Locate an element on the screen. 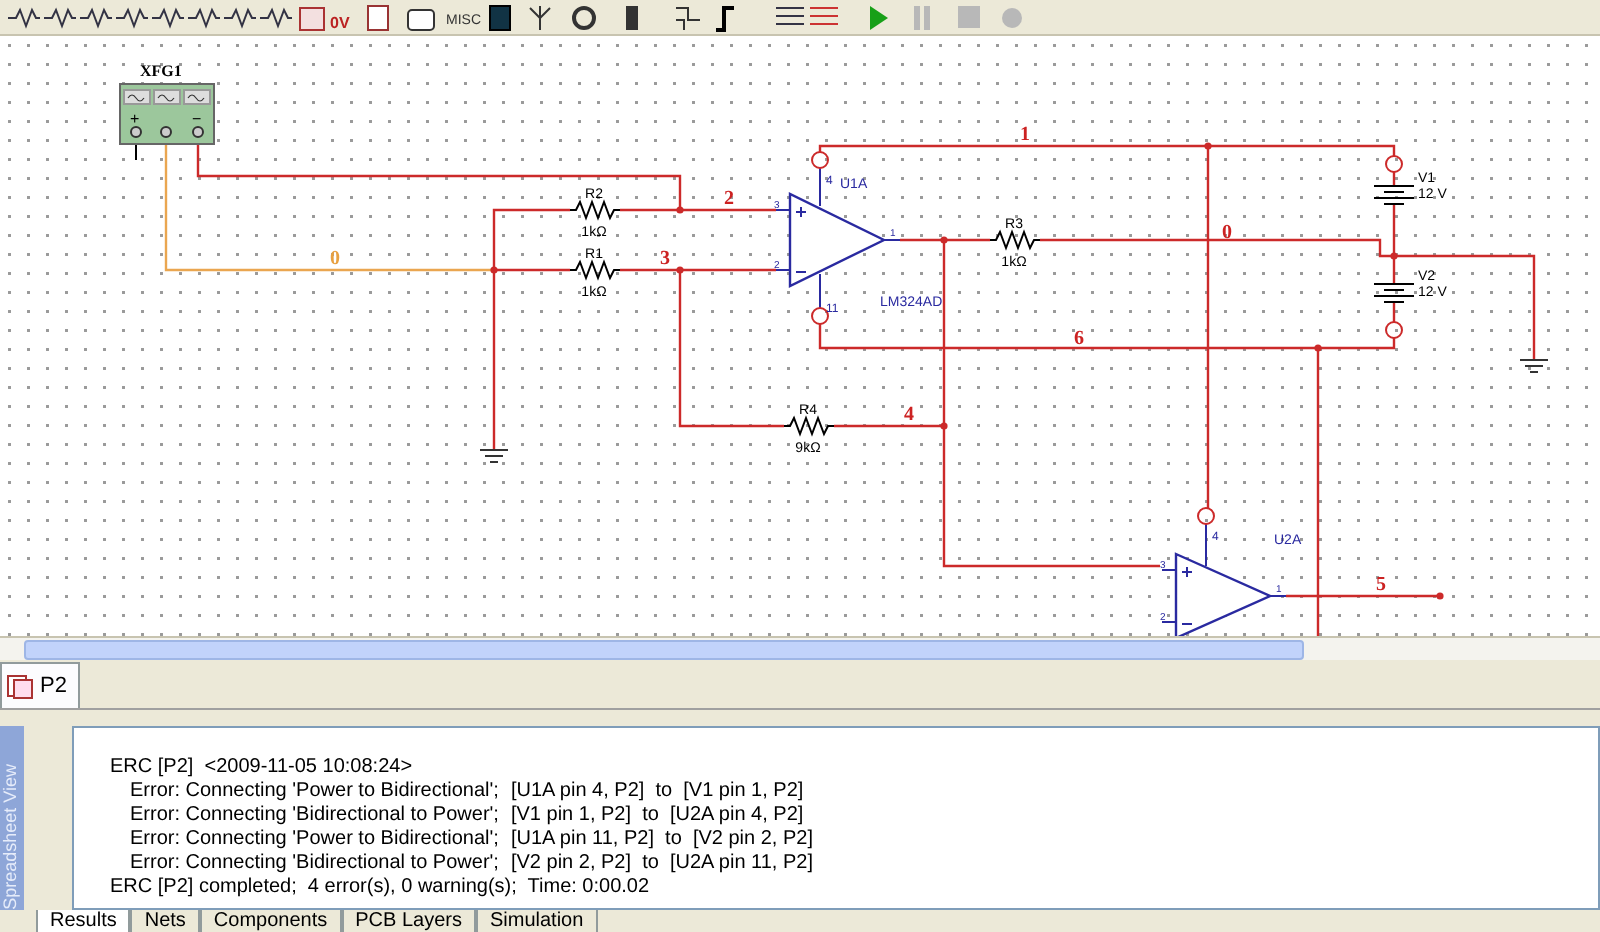 The width and height of the screenshot is (1600, 932). net-label: 2 is located at coordinates (729, 199).